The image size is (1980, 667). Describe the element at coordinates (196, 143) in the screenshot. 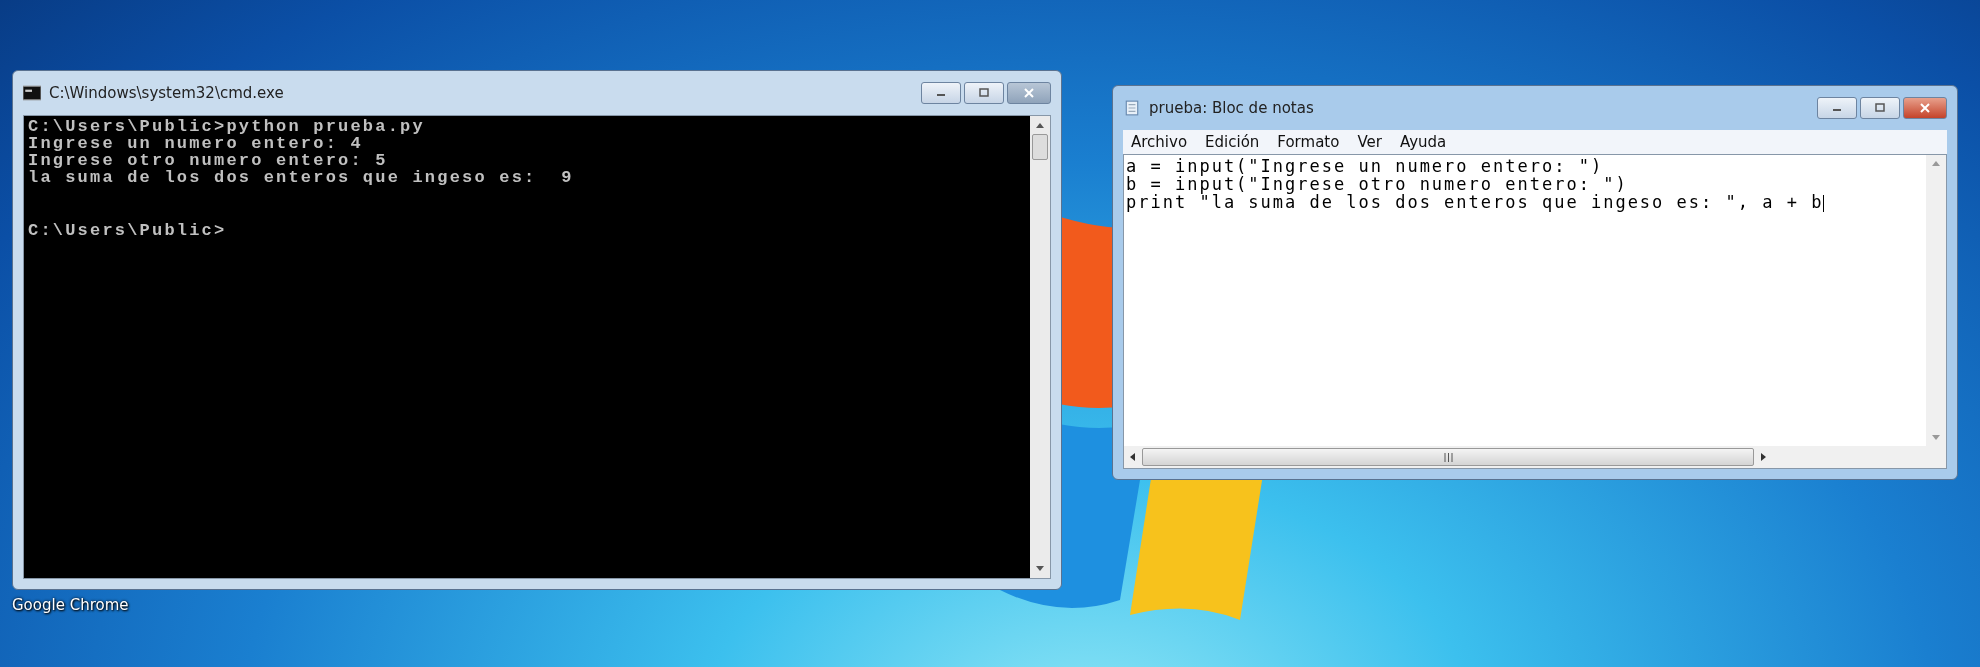

I see `console-line: Ingrese un numero entero: 4` at that location.